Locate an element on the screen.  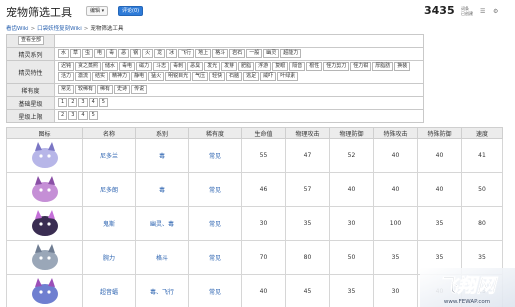
ability-filter-option: 石脑 is located at coordinates (234, 76).